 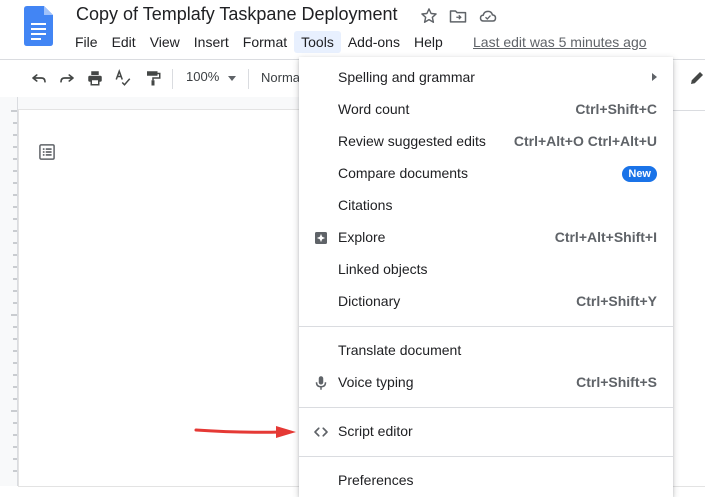 What do you see at coordinates (374, 109) in the screenshot?
I see `menu-item-label: Word count` at bounding box center [374, 109].